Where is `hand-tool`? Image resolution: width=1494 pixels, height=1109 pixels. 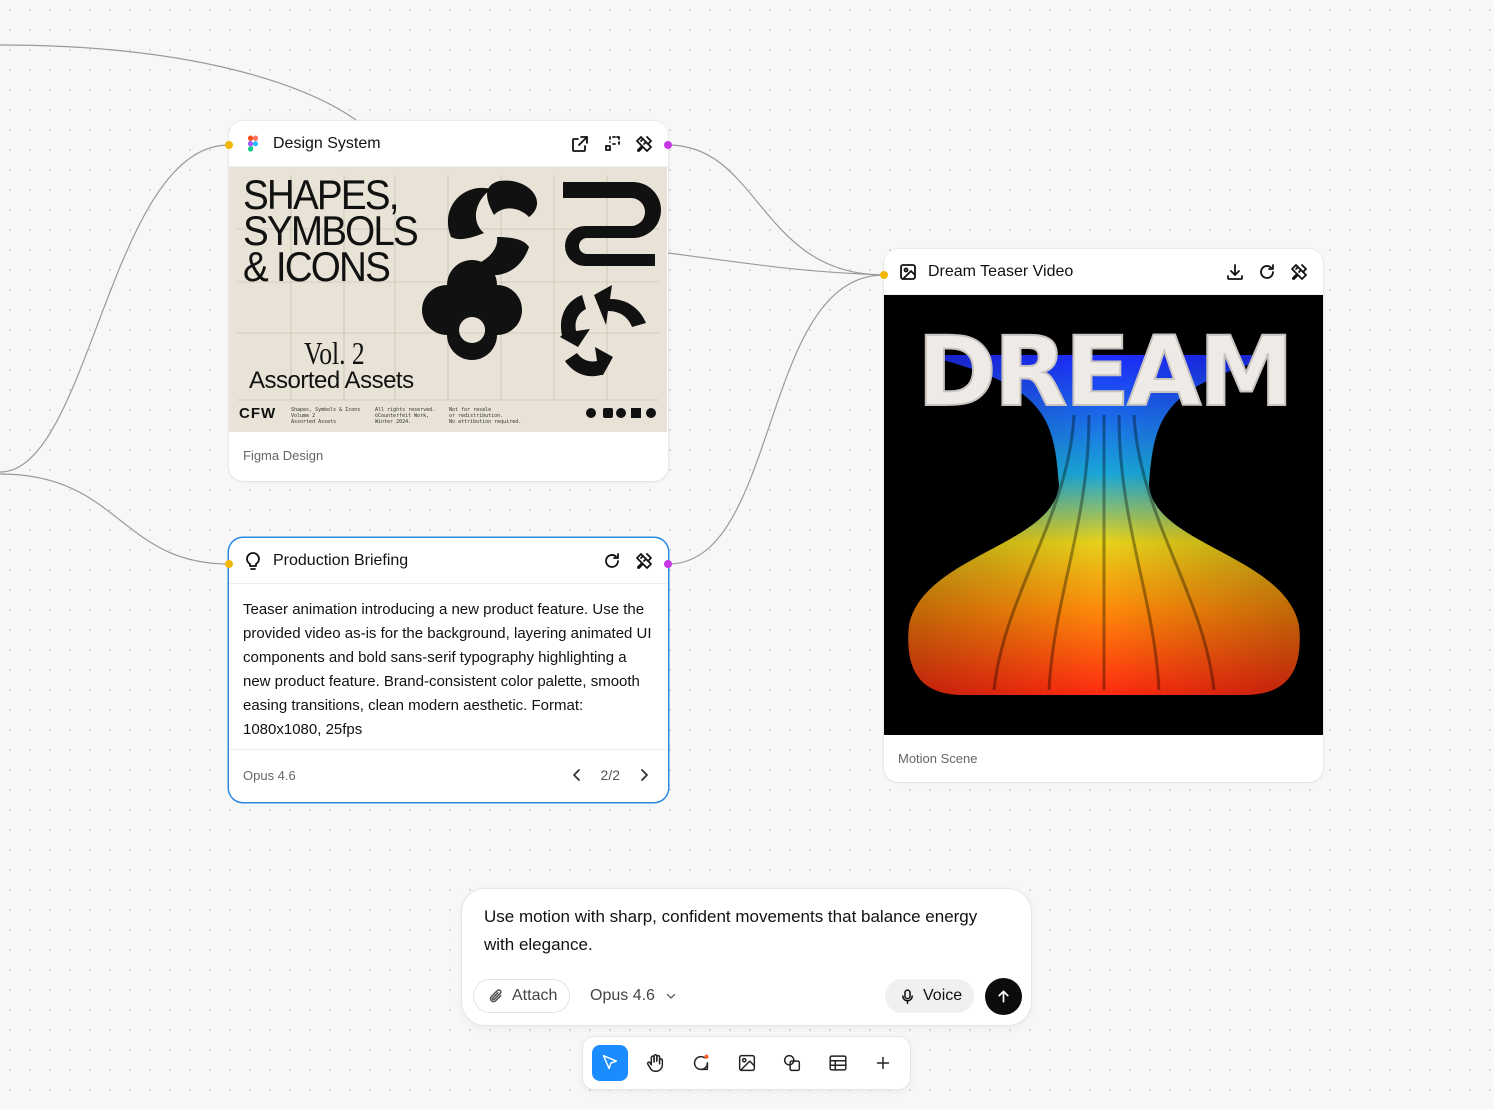 hand-tool is located at coordinates (656, 1063).